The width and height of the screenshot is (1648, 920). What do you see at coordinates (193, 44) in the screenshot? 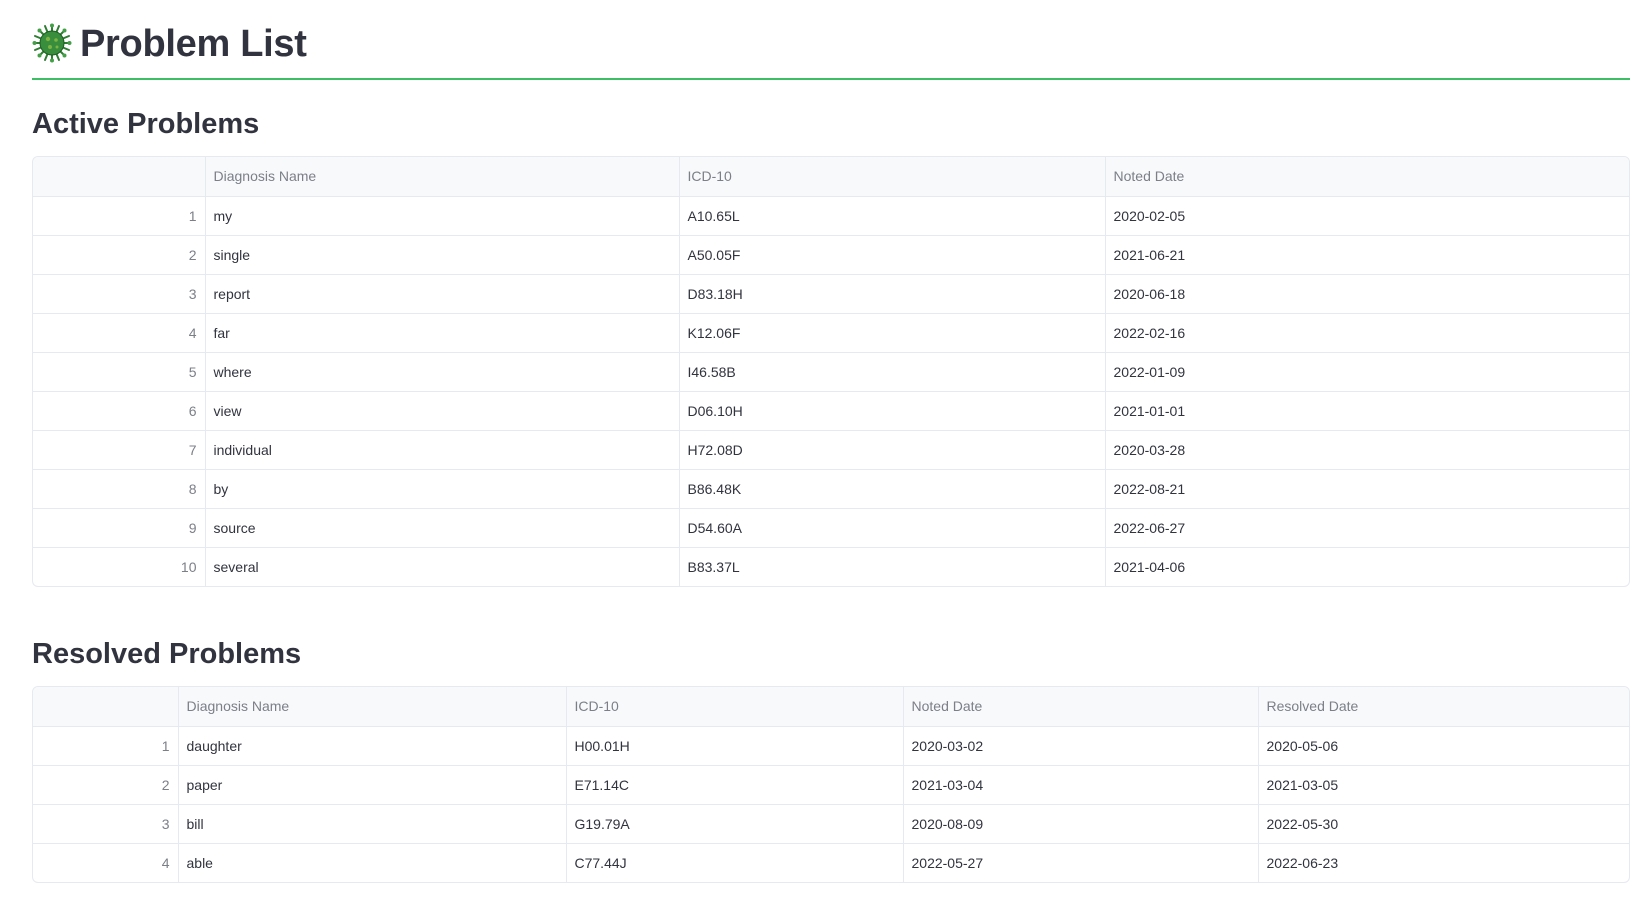
I see `page-title: Problem List` at bounding box center [193, 44].